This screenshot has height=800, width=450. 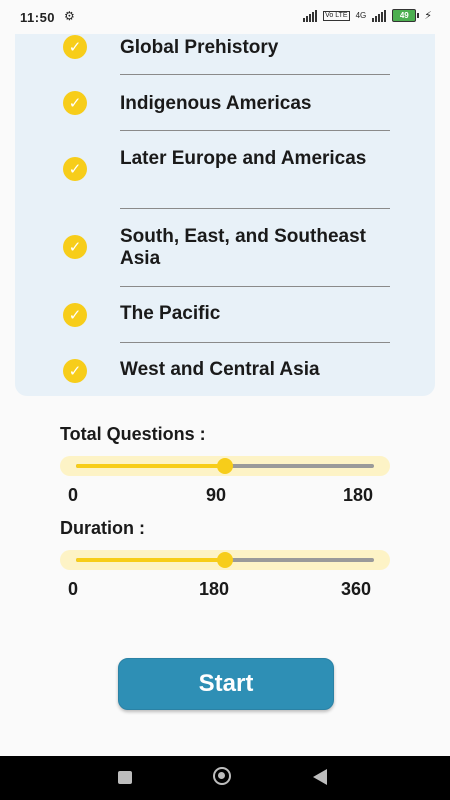 I want to click on topic-label: Global Prehistory, so click(x=199, y=47).